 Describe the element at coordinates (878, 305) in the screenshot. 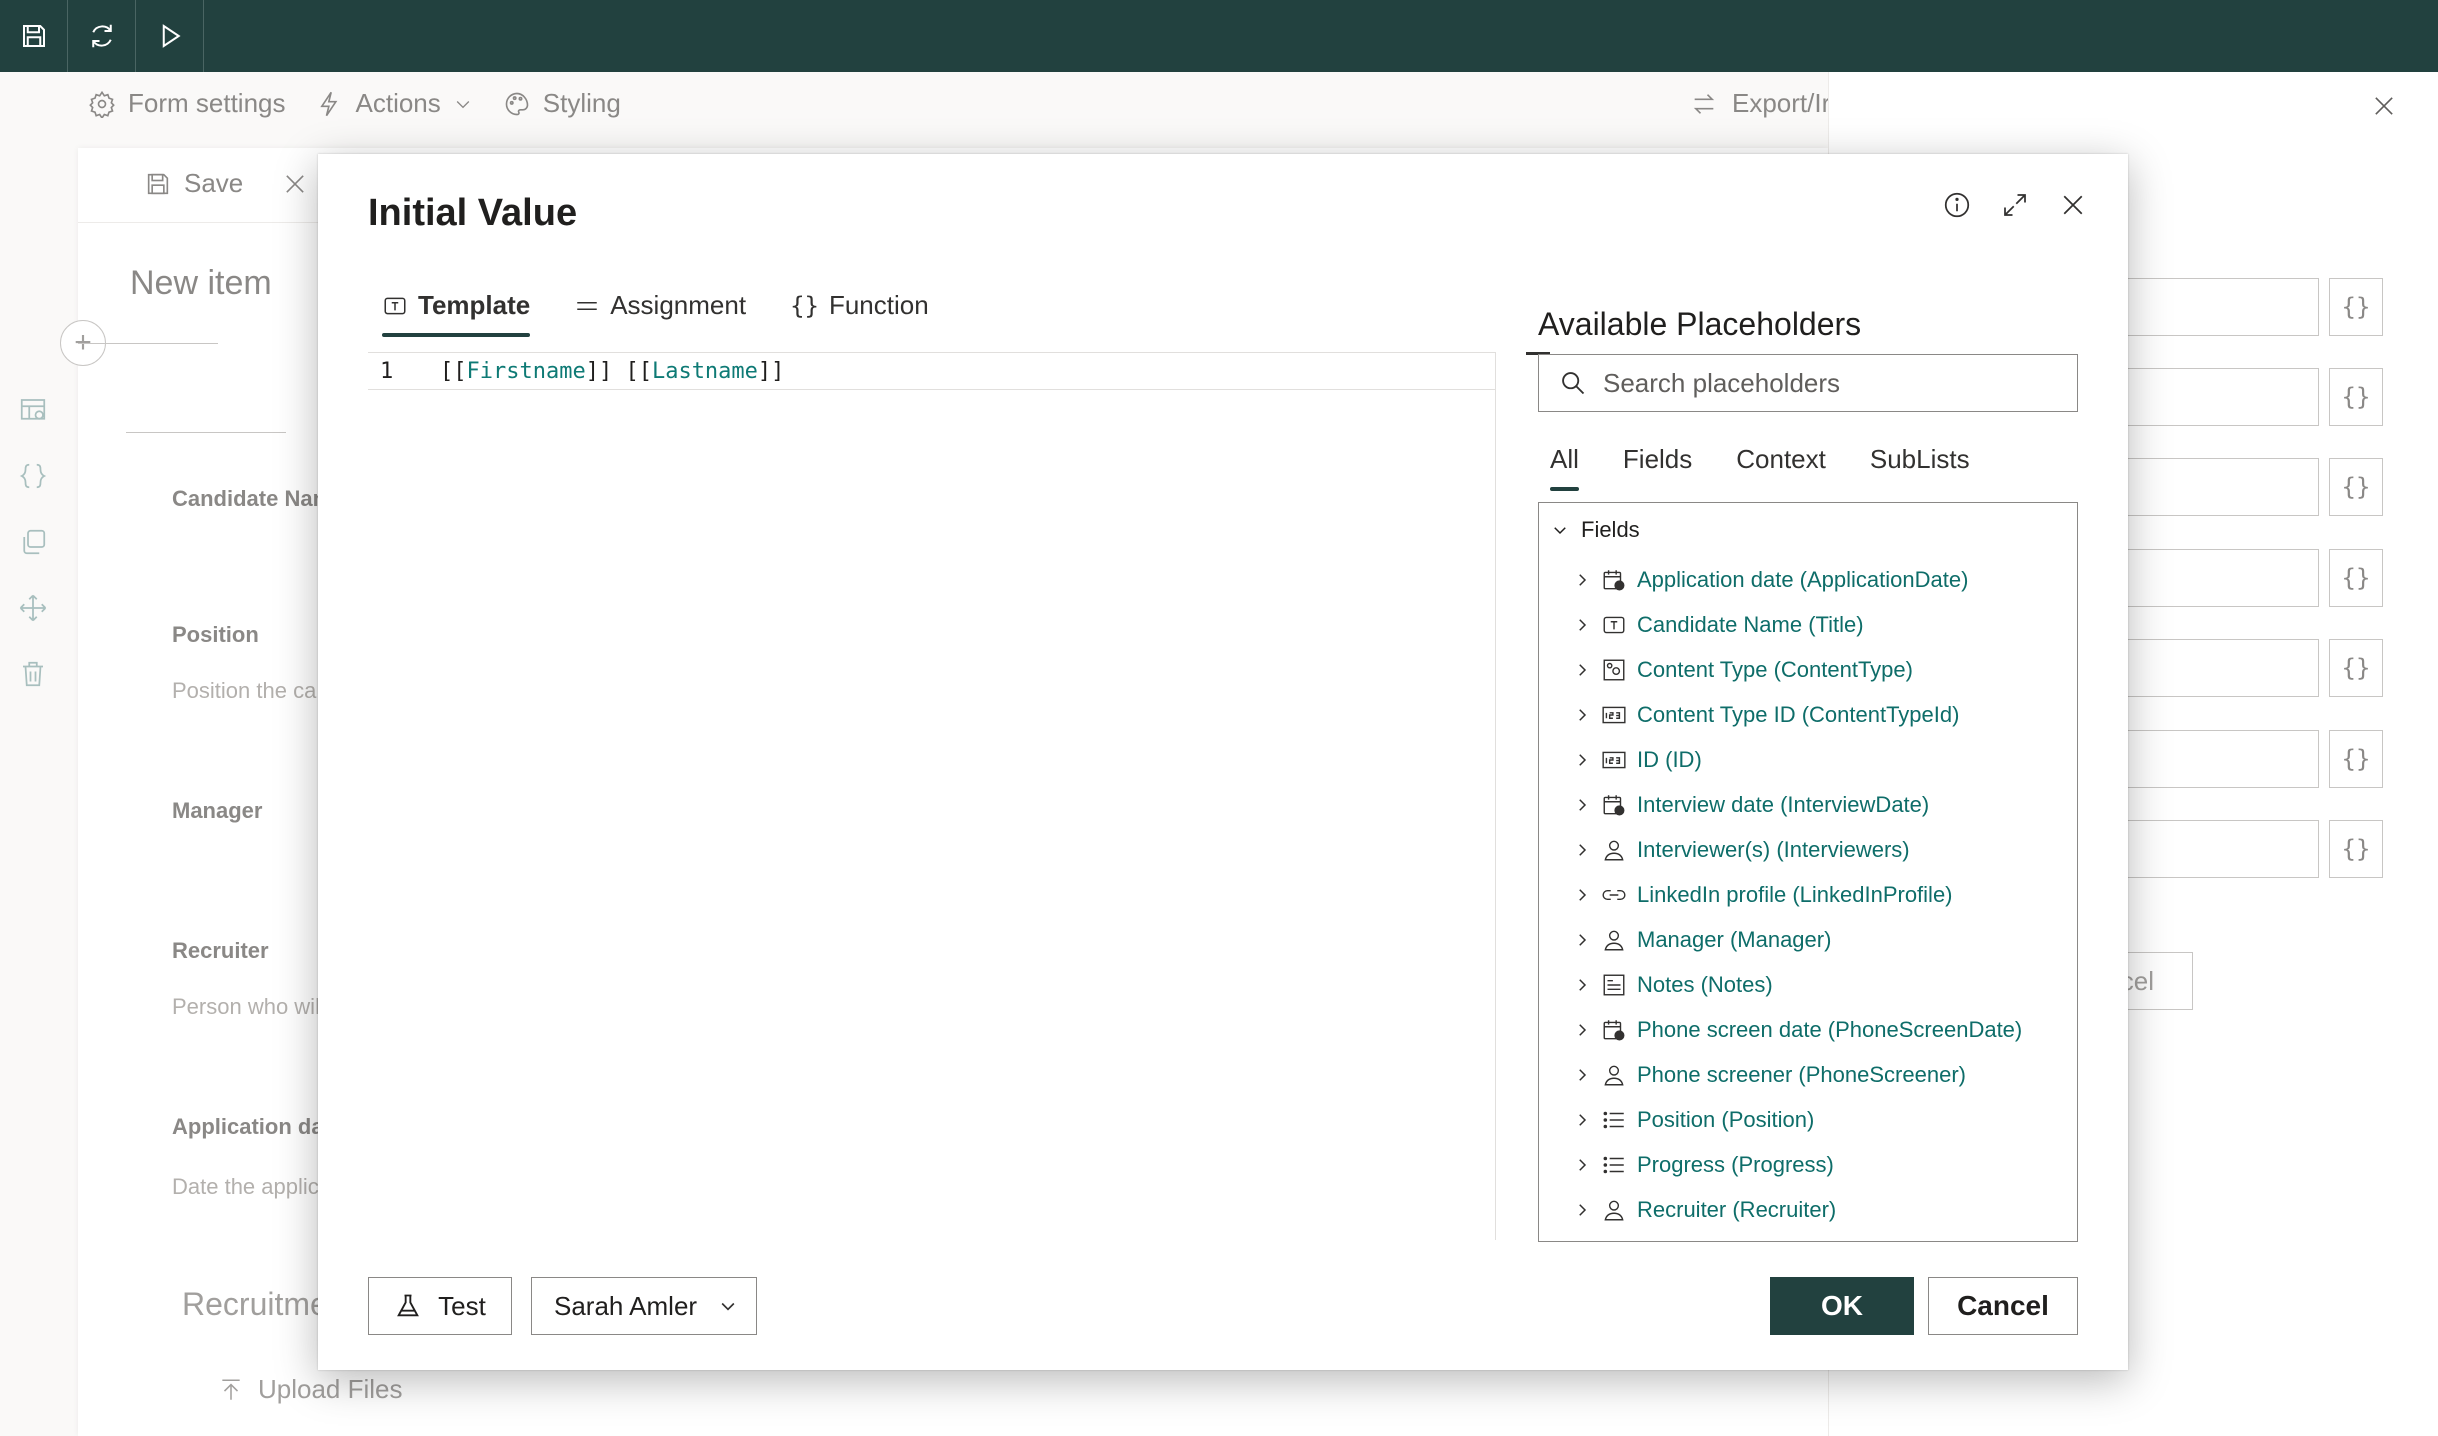

I see `tab-function-label: Function` at that location.